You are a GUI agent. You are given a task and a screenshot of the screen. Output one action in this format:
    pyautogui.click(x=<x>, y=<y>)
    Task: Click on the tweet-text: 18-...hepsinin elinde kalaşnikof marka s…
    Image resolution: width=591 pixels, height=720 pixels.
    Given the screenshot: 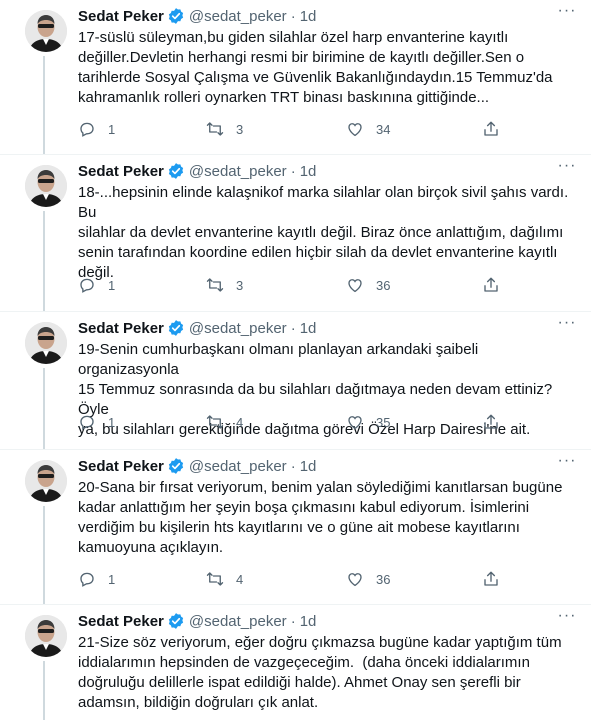 What is the action you would take?
    pyautogui.click(x=323, y=232)
    